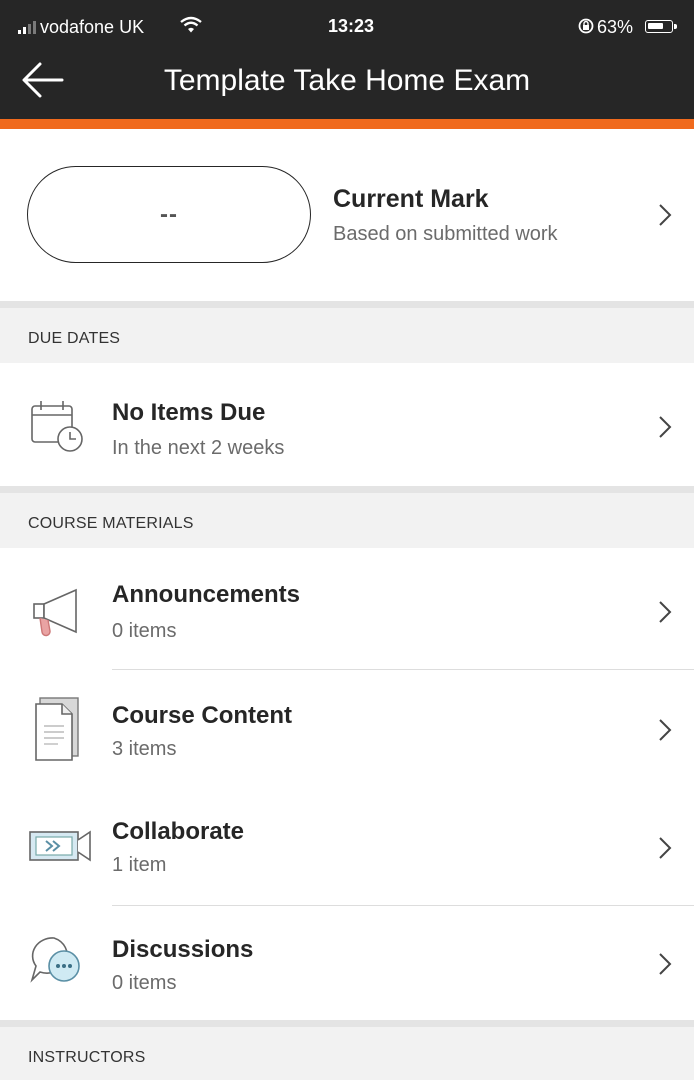  What do you see at coordinates (57, 426) in the screenshot?
I see `calendar-clock-icon` at bounding box center [57, 426].